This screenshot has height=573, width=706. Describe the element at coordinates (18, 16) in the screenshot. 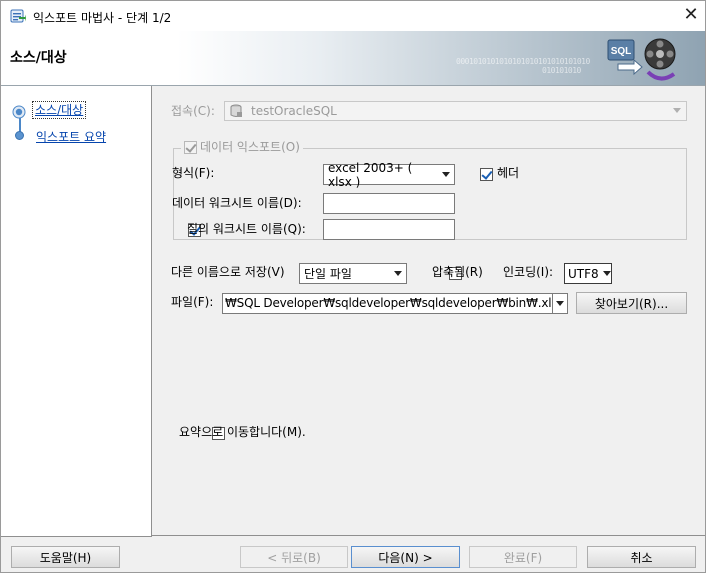

I see `app-icon` at that location.